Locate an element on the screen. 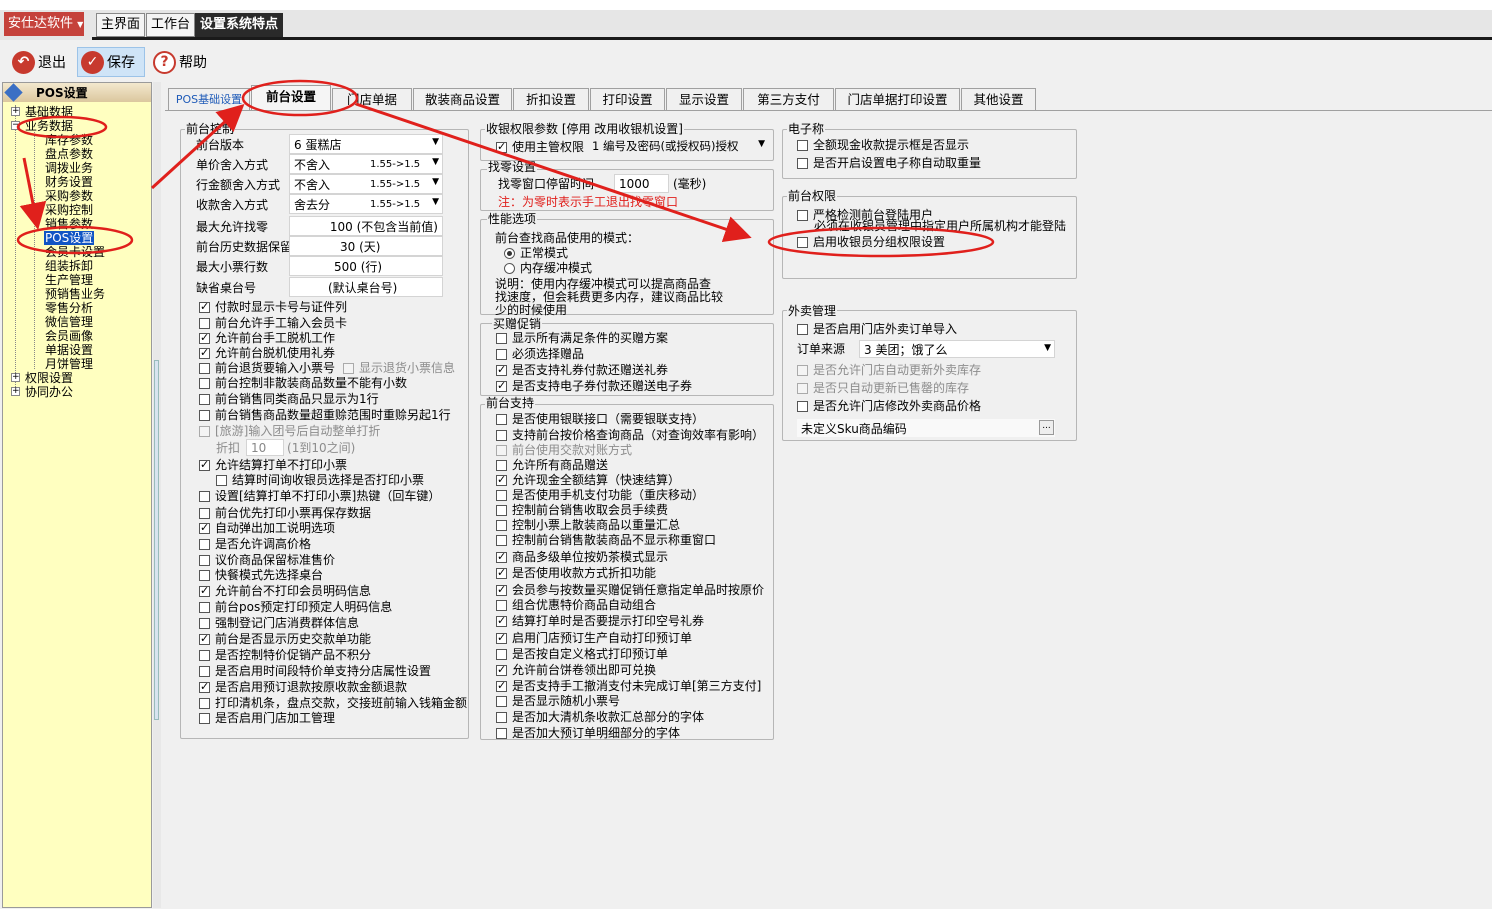  checkbox-row: 结算时间询收银员选择是否打印小票 is located at coordinates (320, 480).